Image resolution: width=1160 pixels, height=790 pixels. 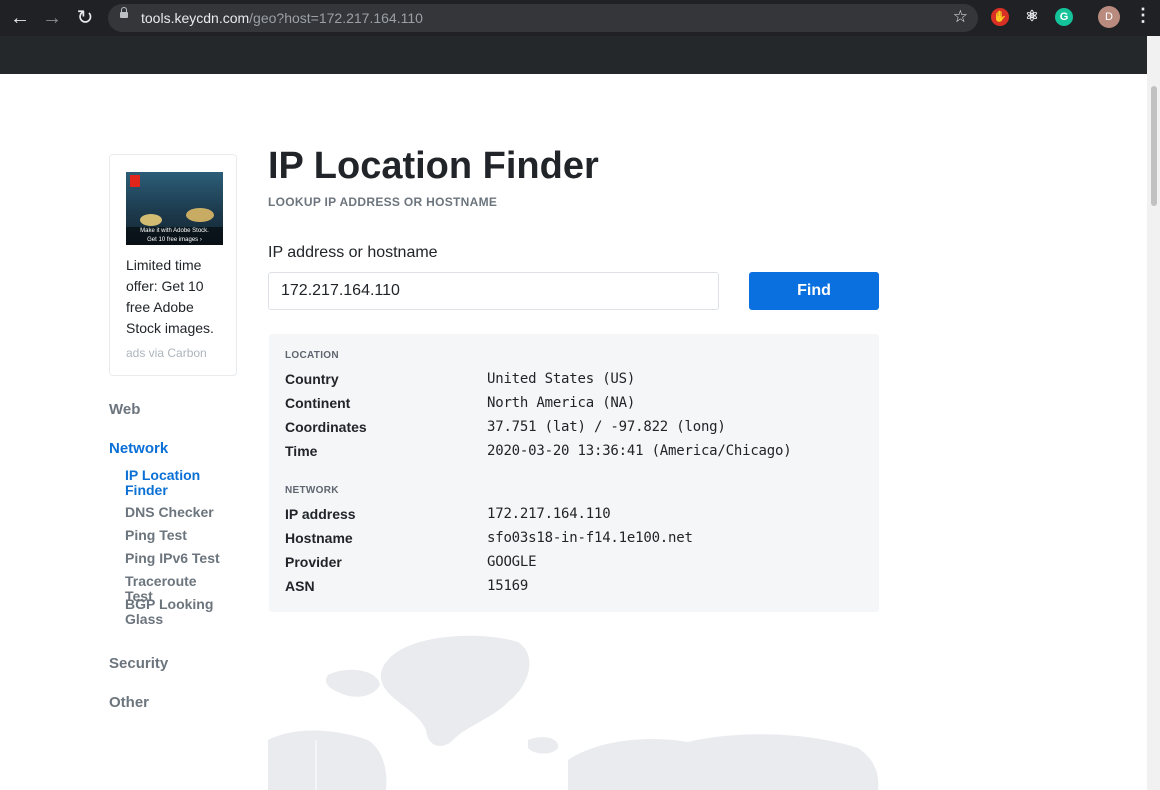 I want to click on sidebar-category-network: Network, so click(x=138, y=448).